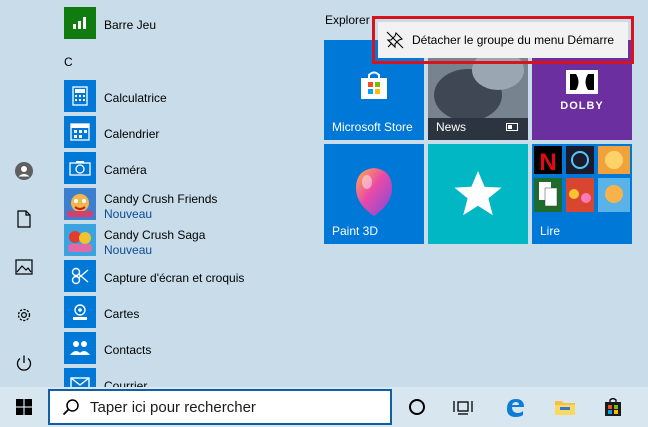  I want to click on tile-group-title: Explorer, so click(347, 20).